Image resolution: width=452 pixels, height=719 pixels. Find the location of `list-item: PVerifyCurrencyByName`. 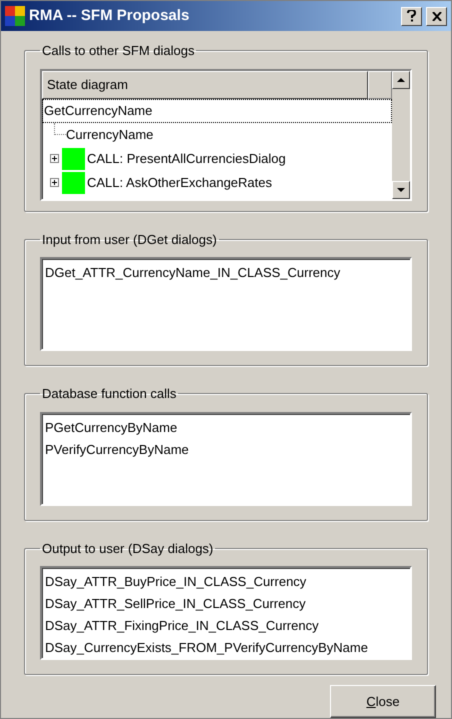

list-item: PVerifyCurrencyByName is located at coordinates (226, 449).